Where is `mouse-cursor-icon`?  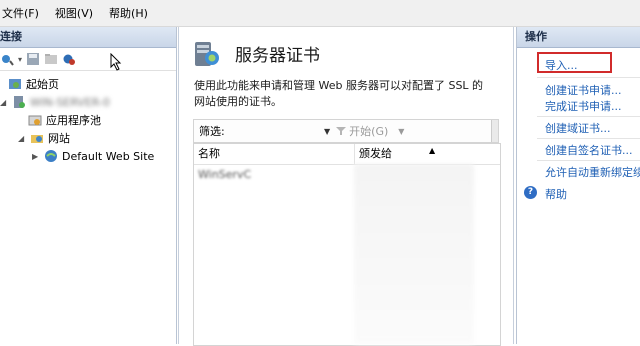
mouse-cursor-icon is located at coordinates (116, 62).